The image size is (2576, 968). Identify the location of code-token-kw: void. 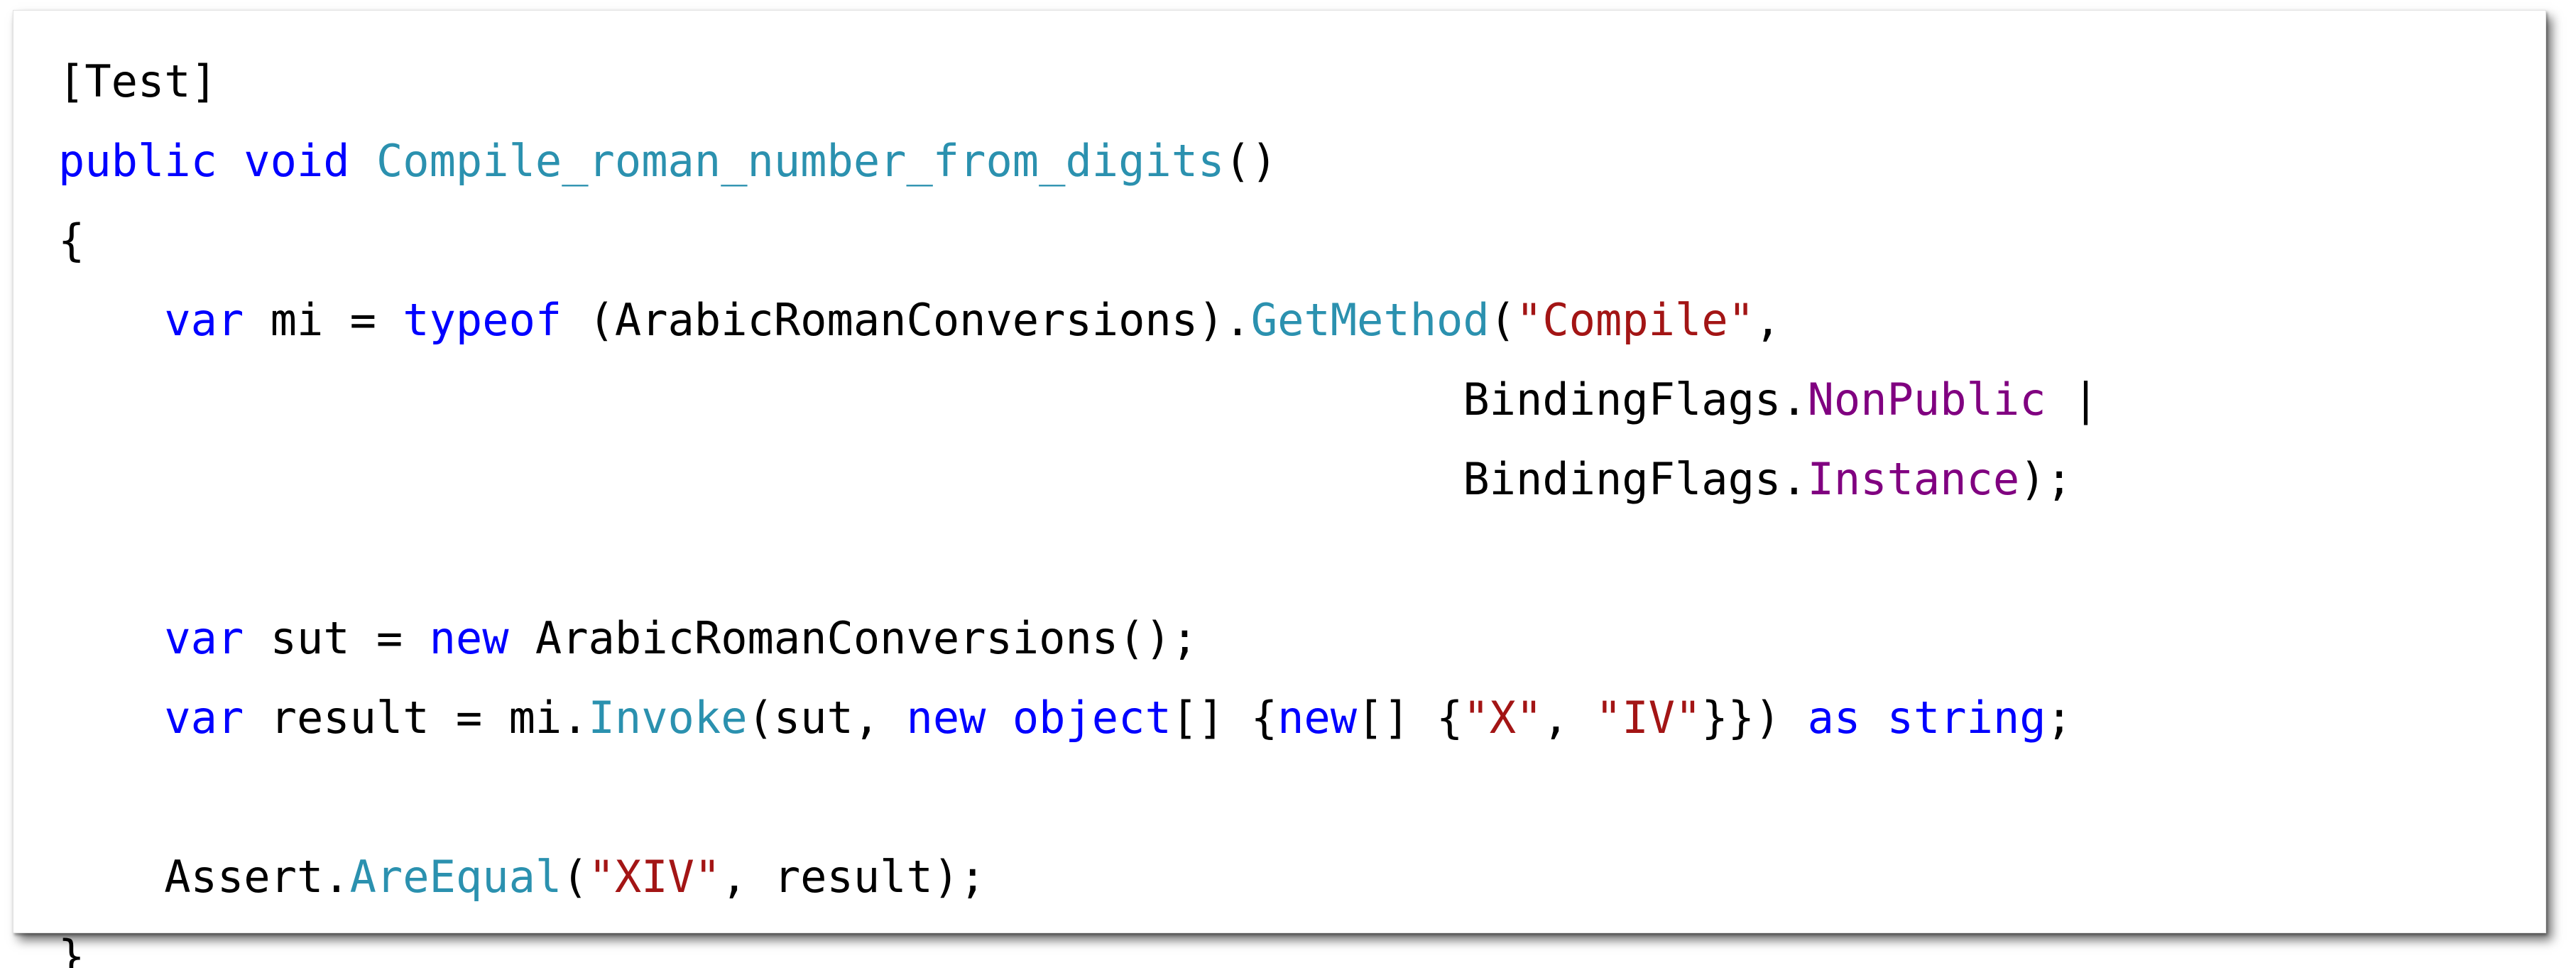
(297, 161).